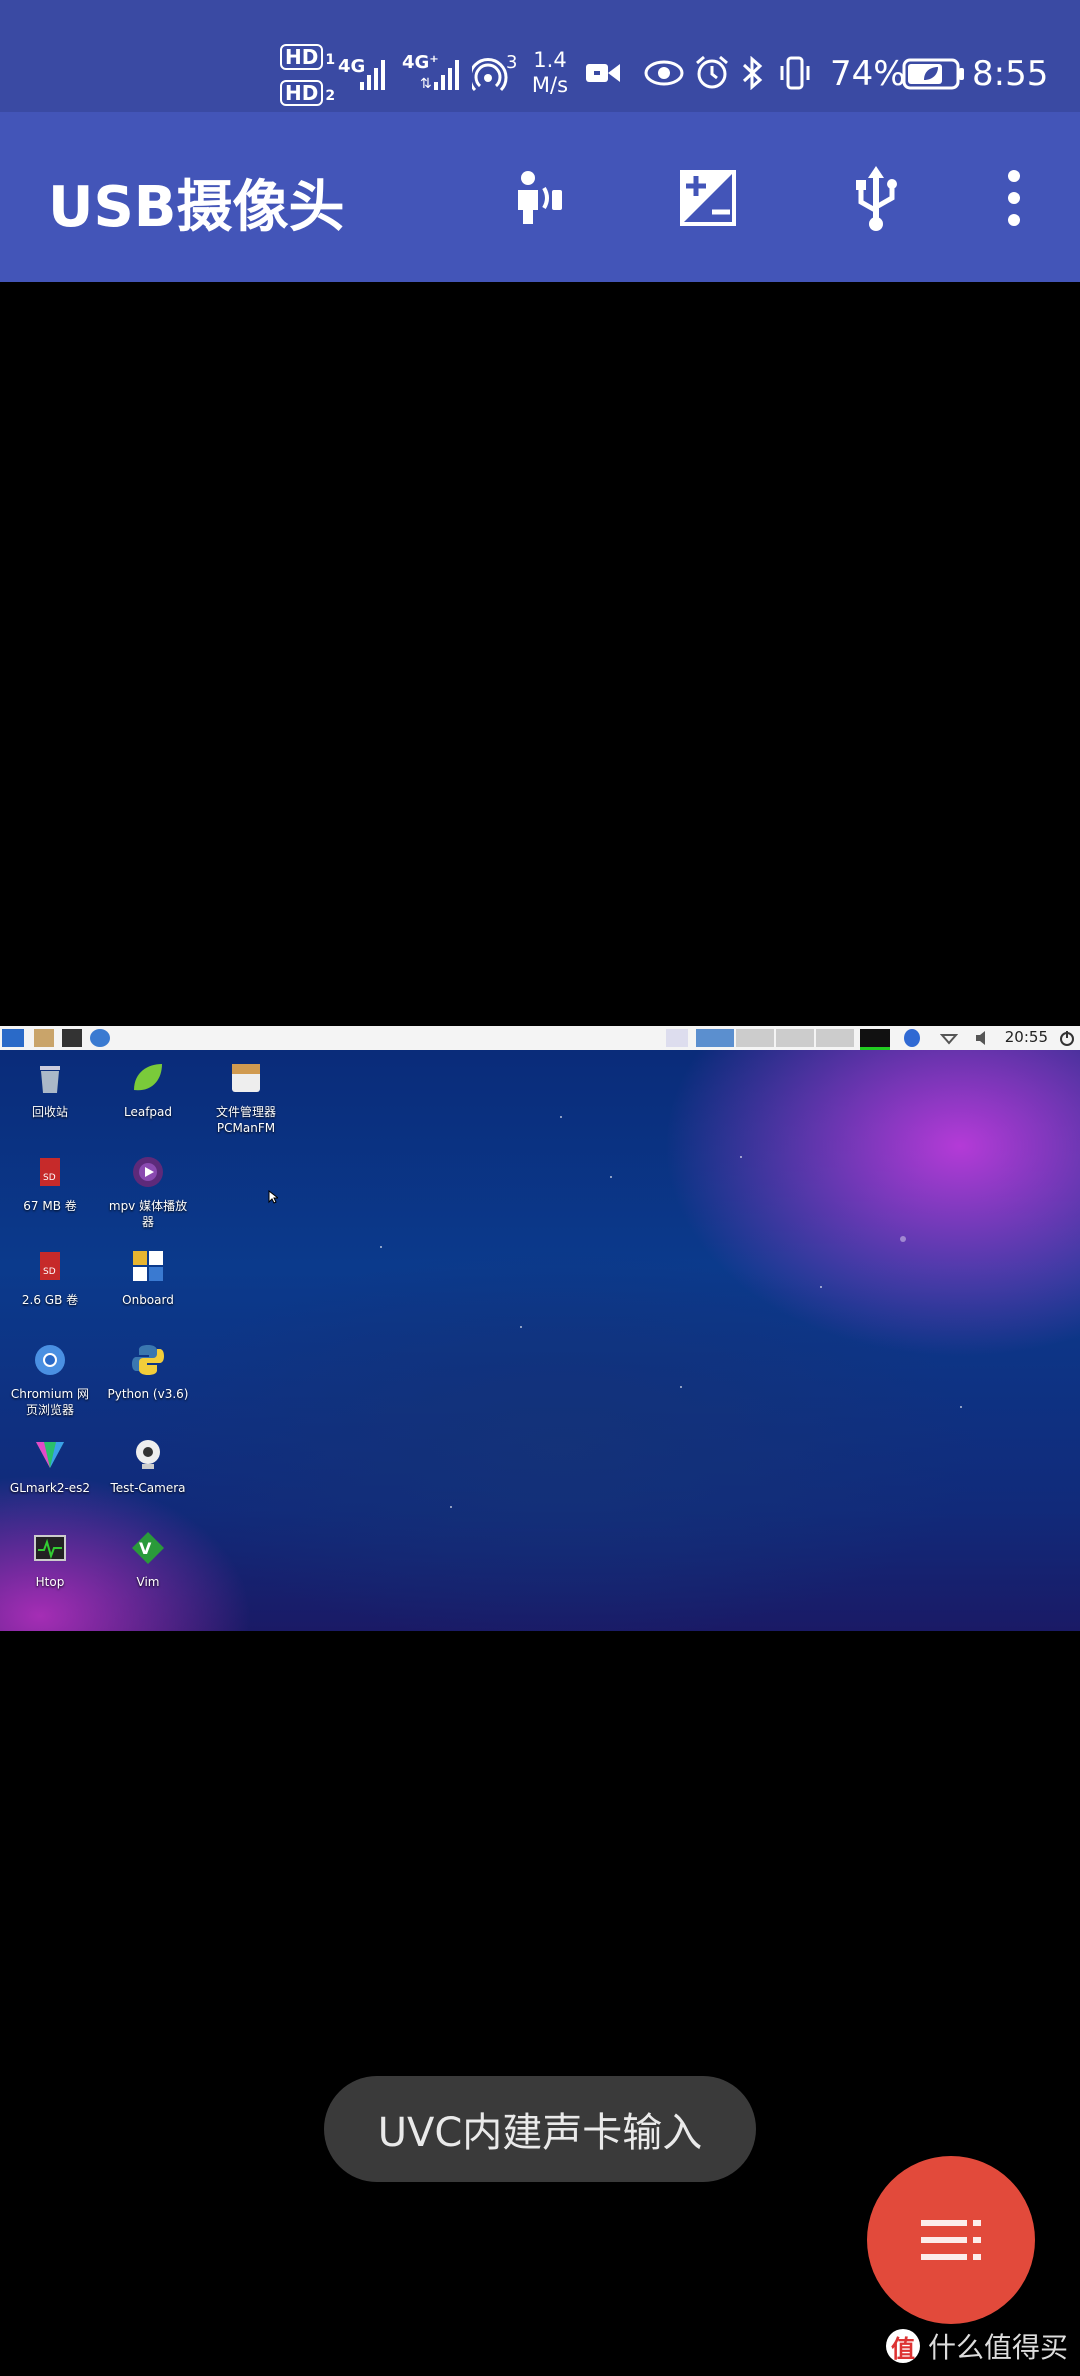 The height and width of the screenshot is (2376, 1080). I want to click on start-menu-icon, so click(13, 1038).